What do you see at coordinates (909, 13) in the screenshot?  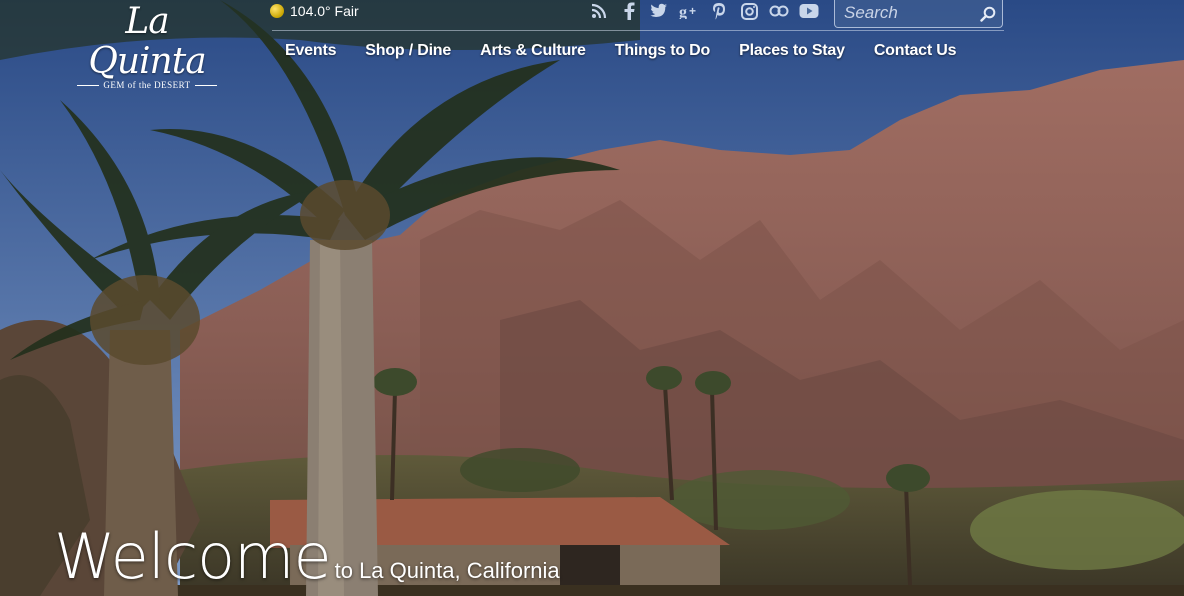 I see `search-input` at bounding box center [909, 13].